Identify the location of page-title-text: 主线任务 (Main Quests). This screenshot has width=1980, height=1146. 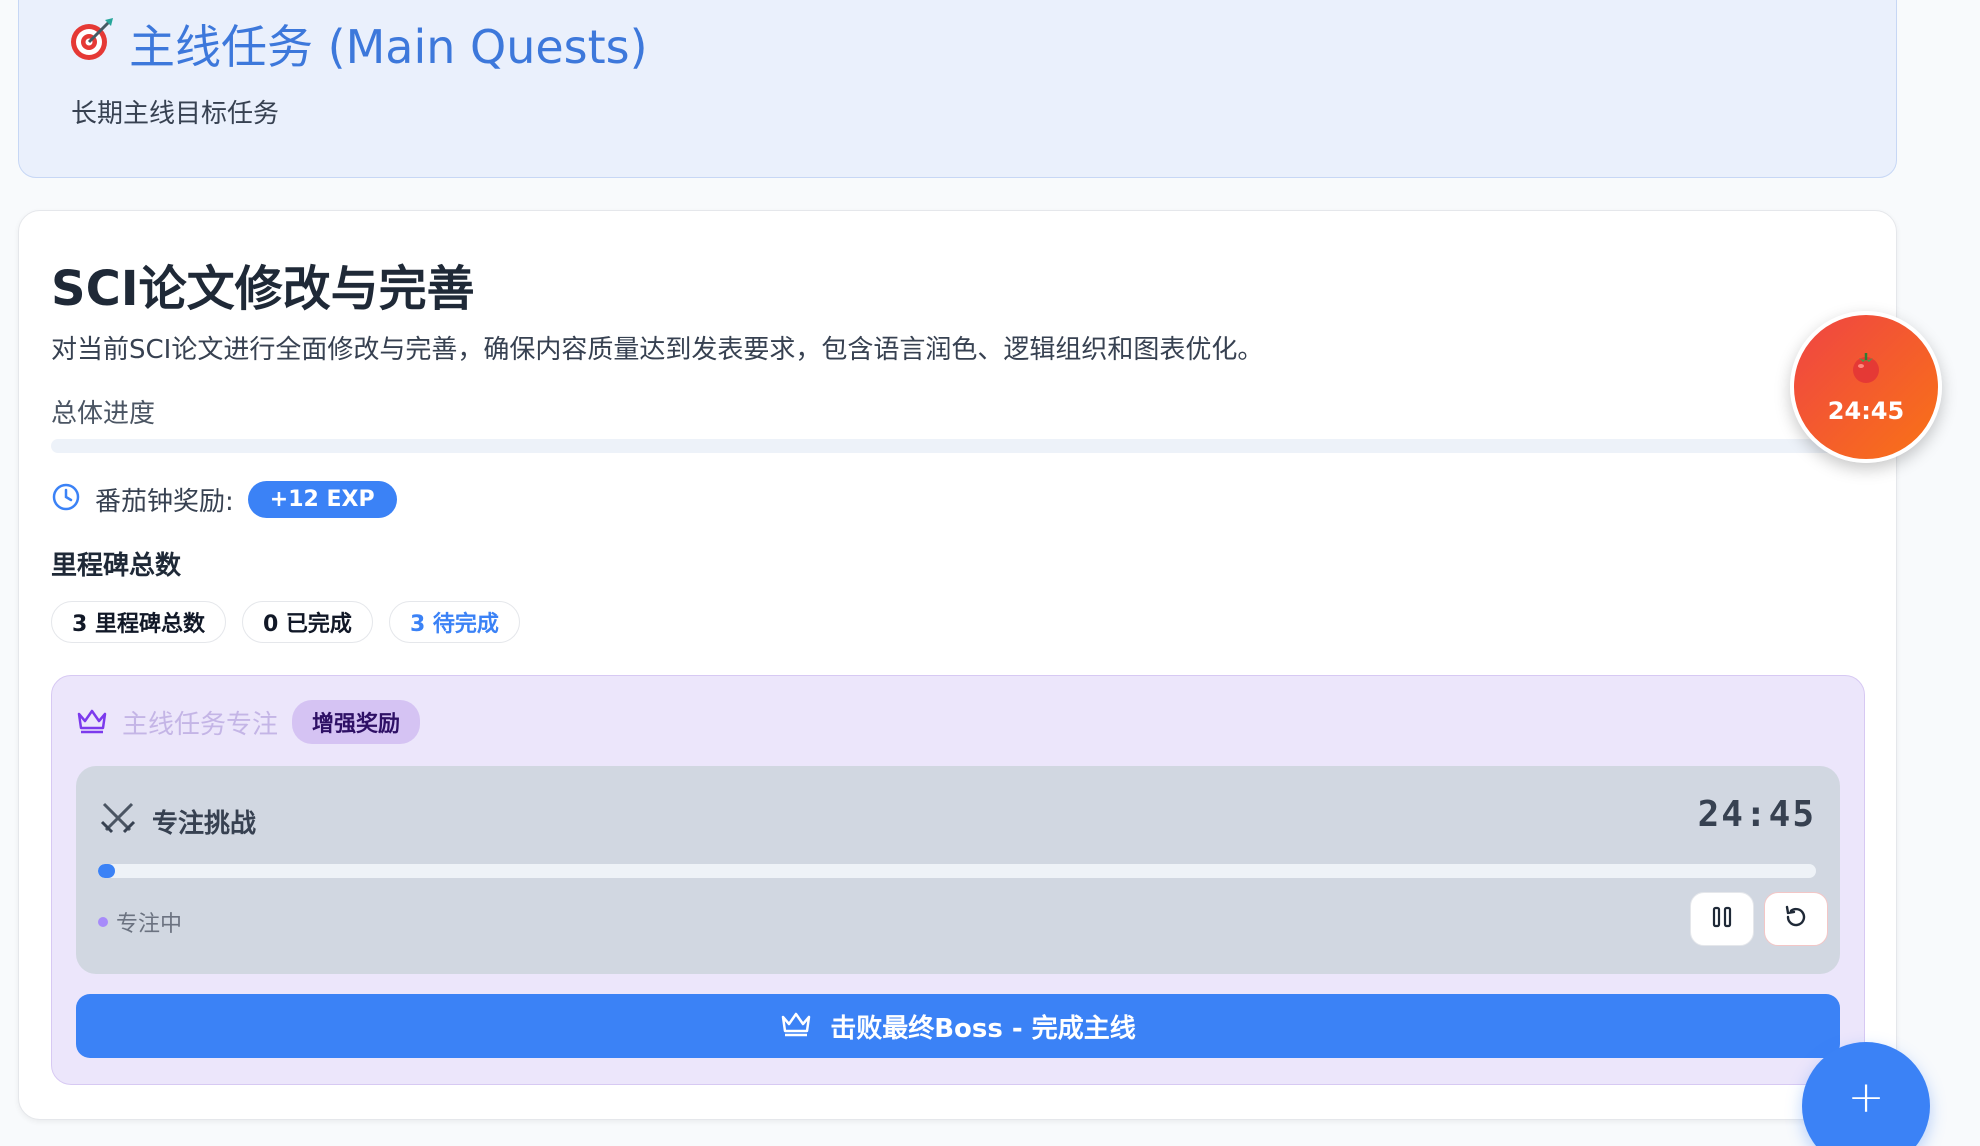
(388, 47).